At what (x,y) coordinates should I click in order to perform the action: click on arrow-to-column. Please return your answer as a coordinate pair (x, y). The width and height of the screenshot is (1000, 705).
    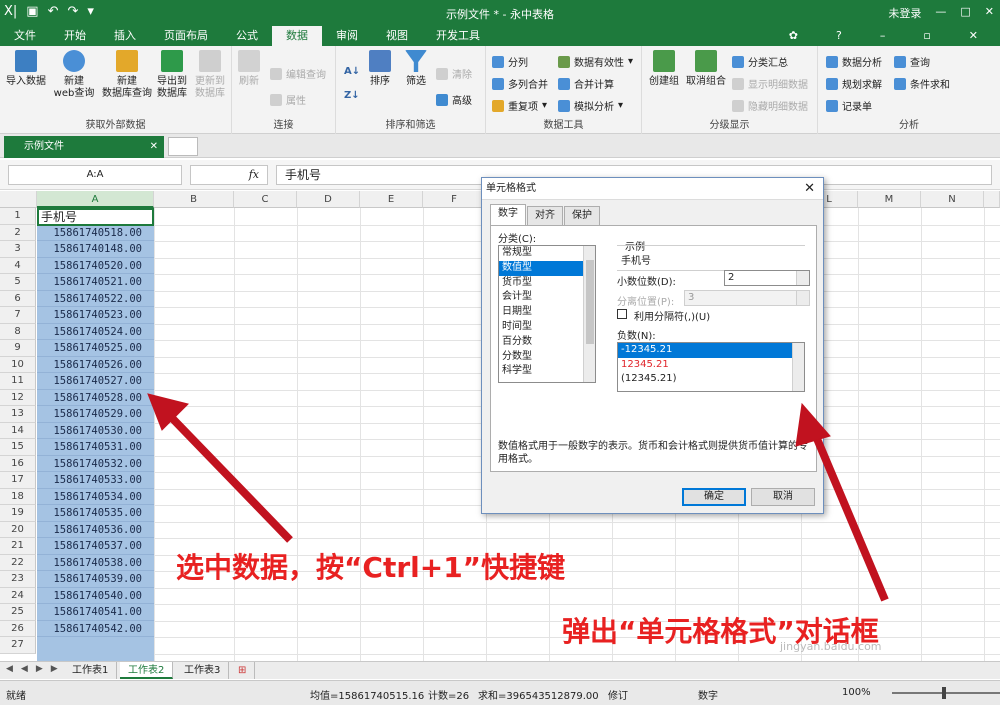
    Looking at the image, I should click on (231, 479).